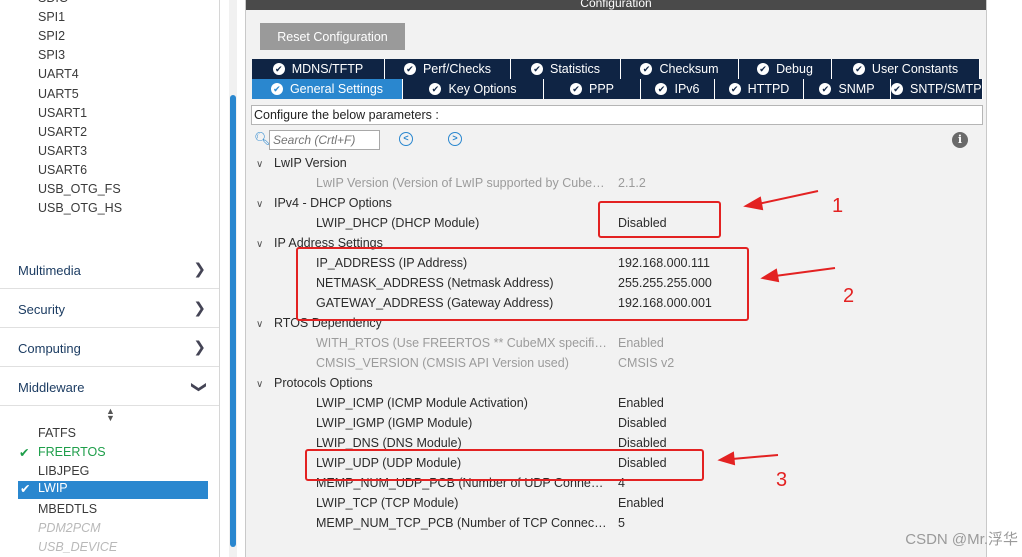 This screenshot has width=1022, height=557. Describe the element at coordinates (41, 309) in the screenshot. I see `category-label: Security` at that location.